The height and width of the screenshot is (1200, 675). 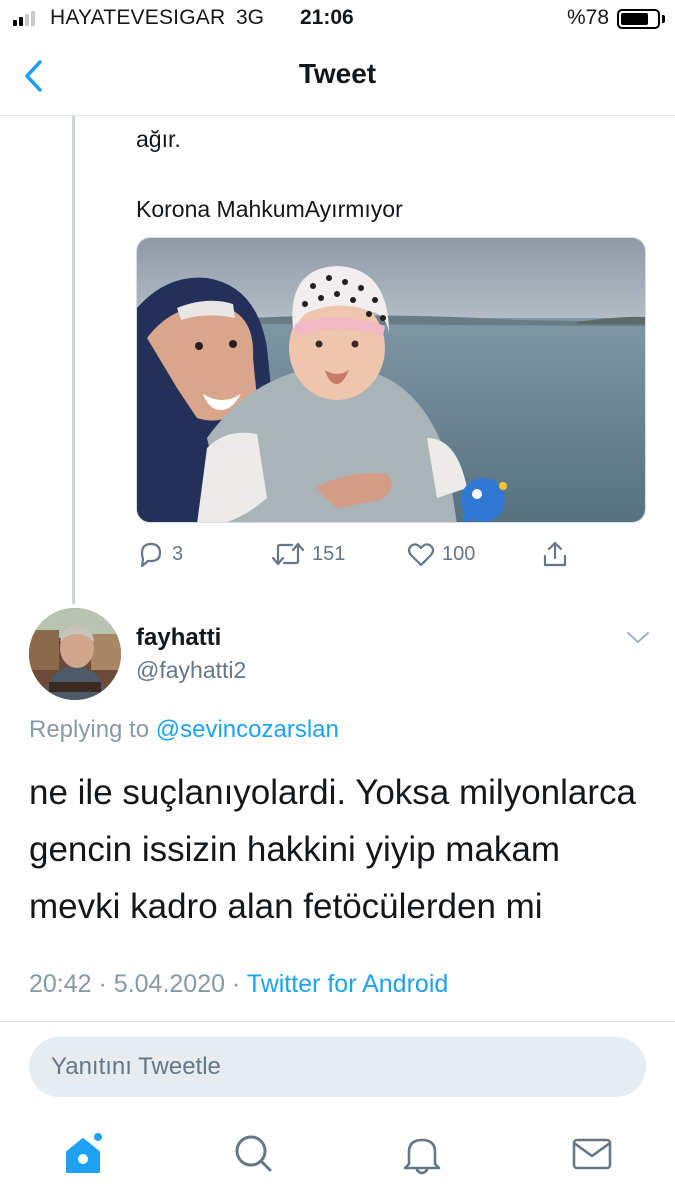 What do you see at coordinates (337, 1021) in the screenshot?
I see `divider` at bounding box center [337, 1021].